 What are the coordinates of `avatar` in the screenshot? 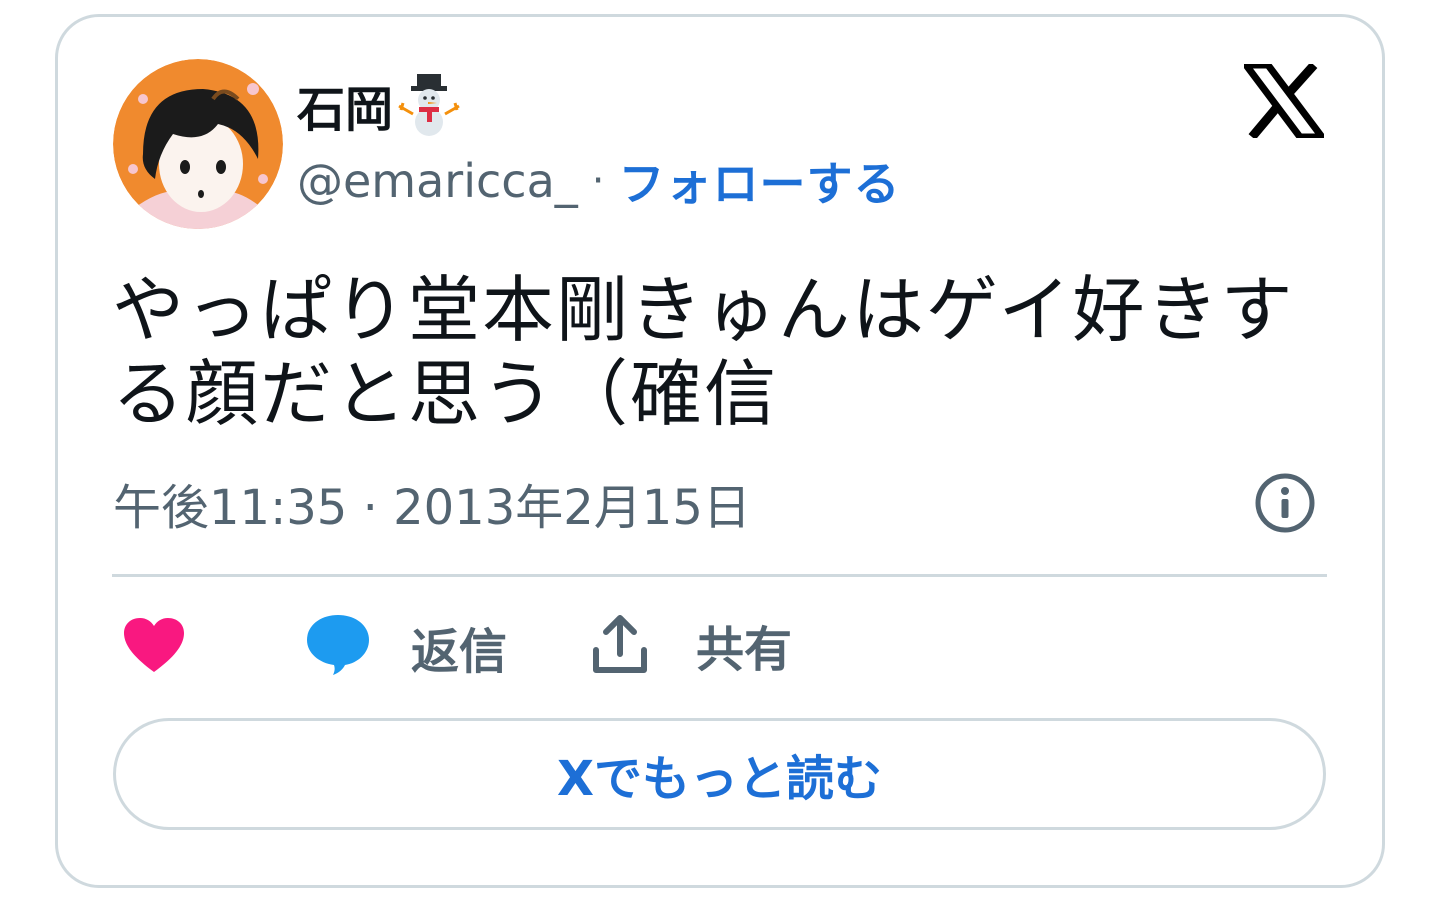 It's located at (198, 144).